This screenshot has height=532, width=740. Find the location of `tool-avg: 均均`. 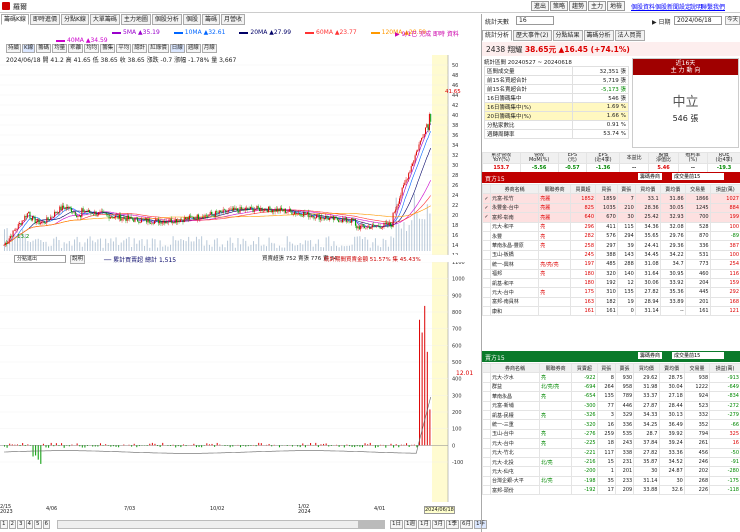

tool-avg: 均均 is located at coordinates (92, 48).